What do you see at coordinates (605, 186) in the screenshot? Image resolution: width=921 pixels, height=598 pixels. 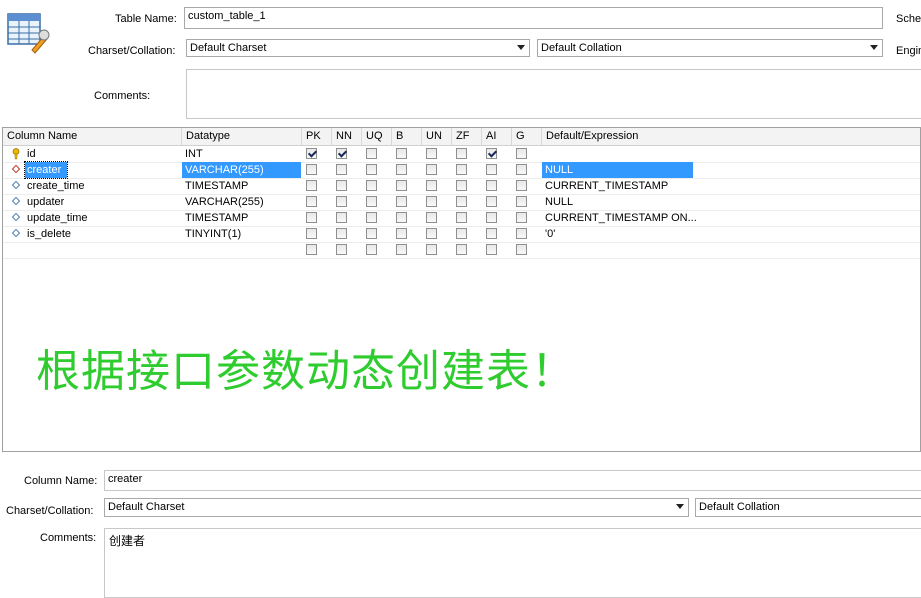 I see `cell-default-expression: CURRENT_TIMESTAMP` at bounding box center [605, 186].